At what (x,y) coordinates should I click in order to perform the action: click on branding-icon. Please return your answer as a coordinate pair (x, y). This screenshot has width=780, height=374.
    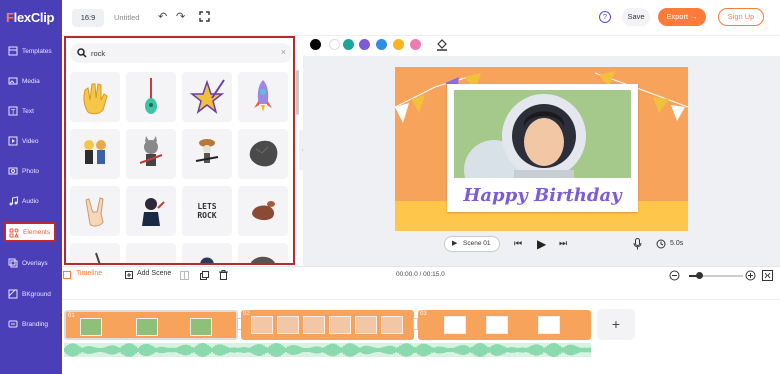
    Looking at the image, I should click on (13, 324).